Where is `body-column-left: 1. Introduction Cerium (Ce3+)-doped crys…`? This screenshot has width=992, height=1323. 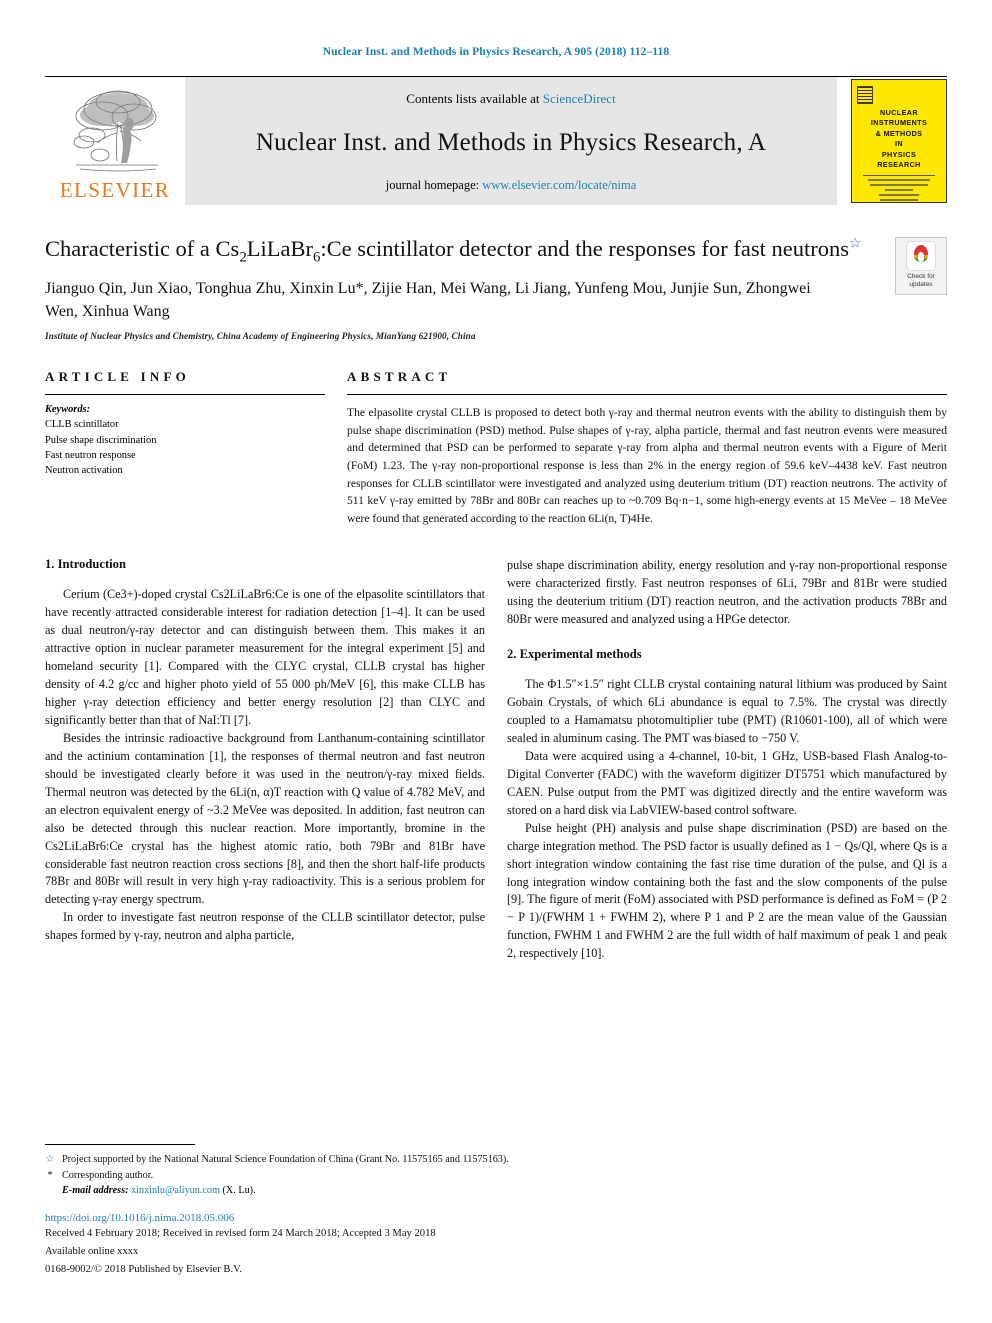
body-column-left: 1. Introduction Cerium (Ce3+)-doped crys… is located at coordinates (265, 760).